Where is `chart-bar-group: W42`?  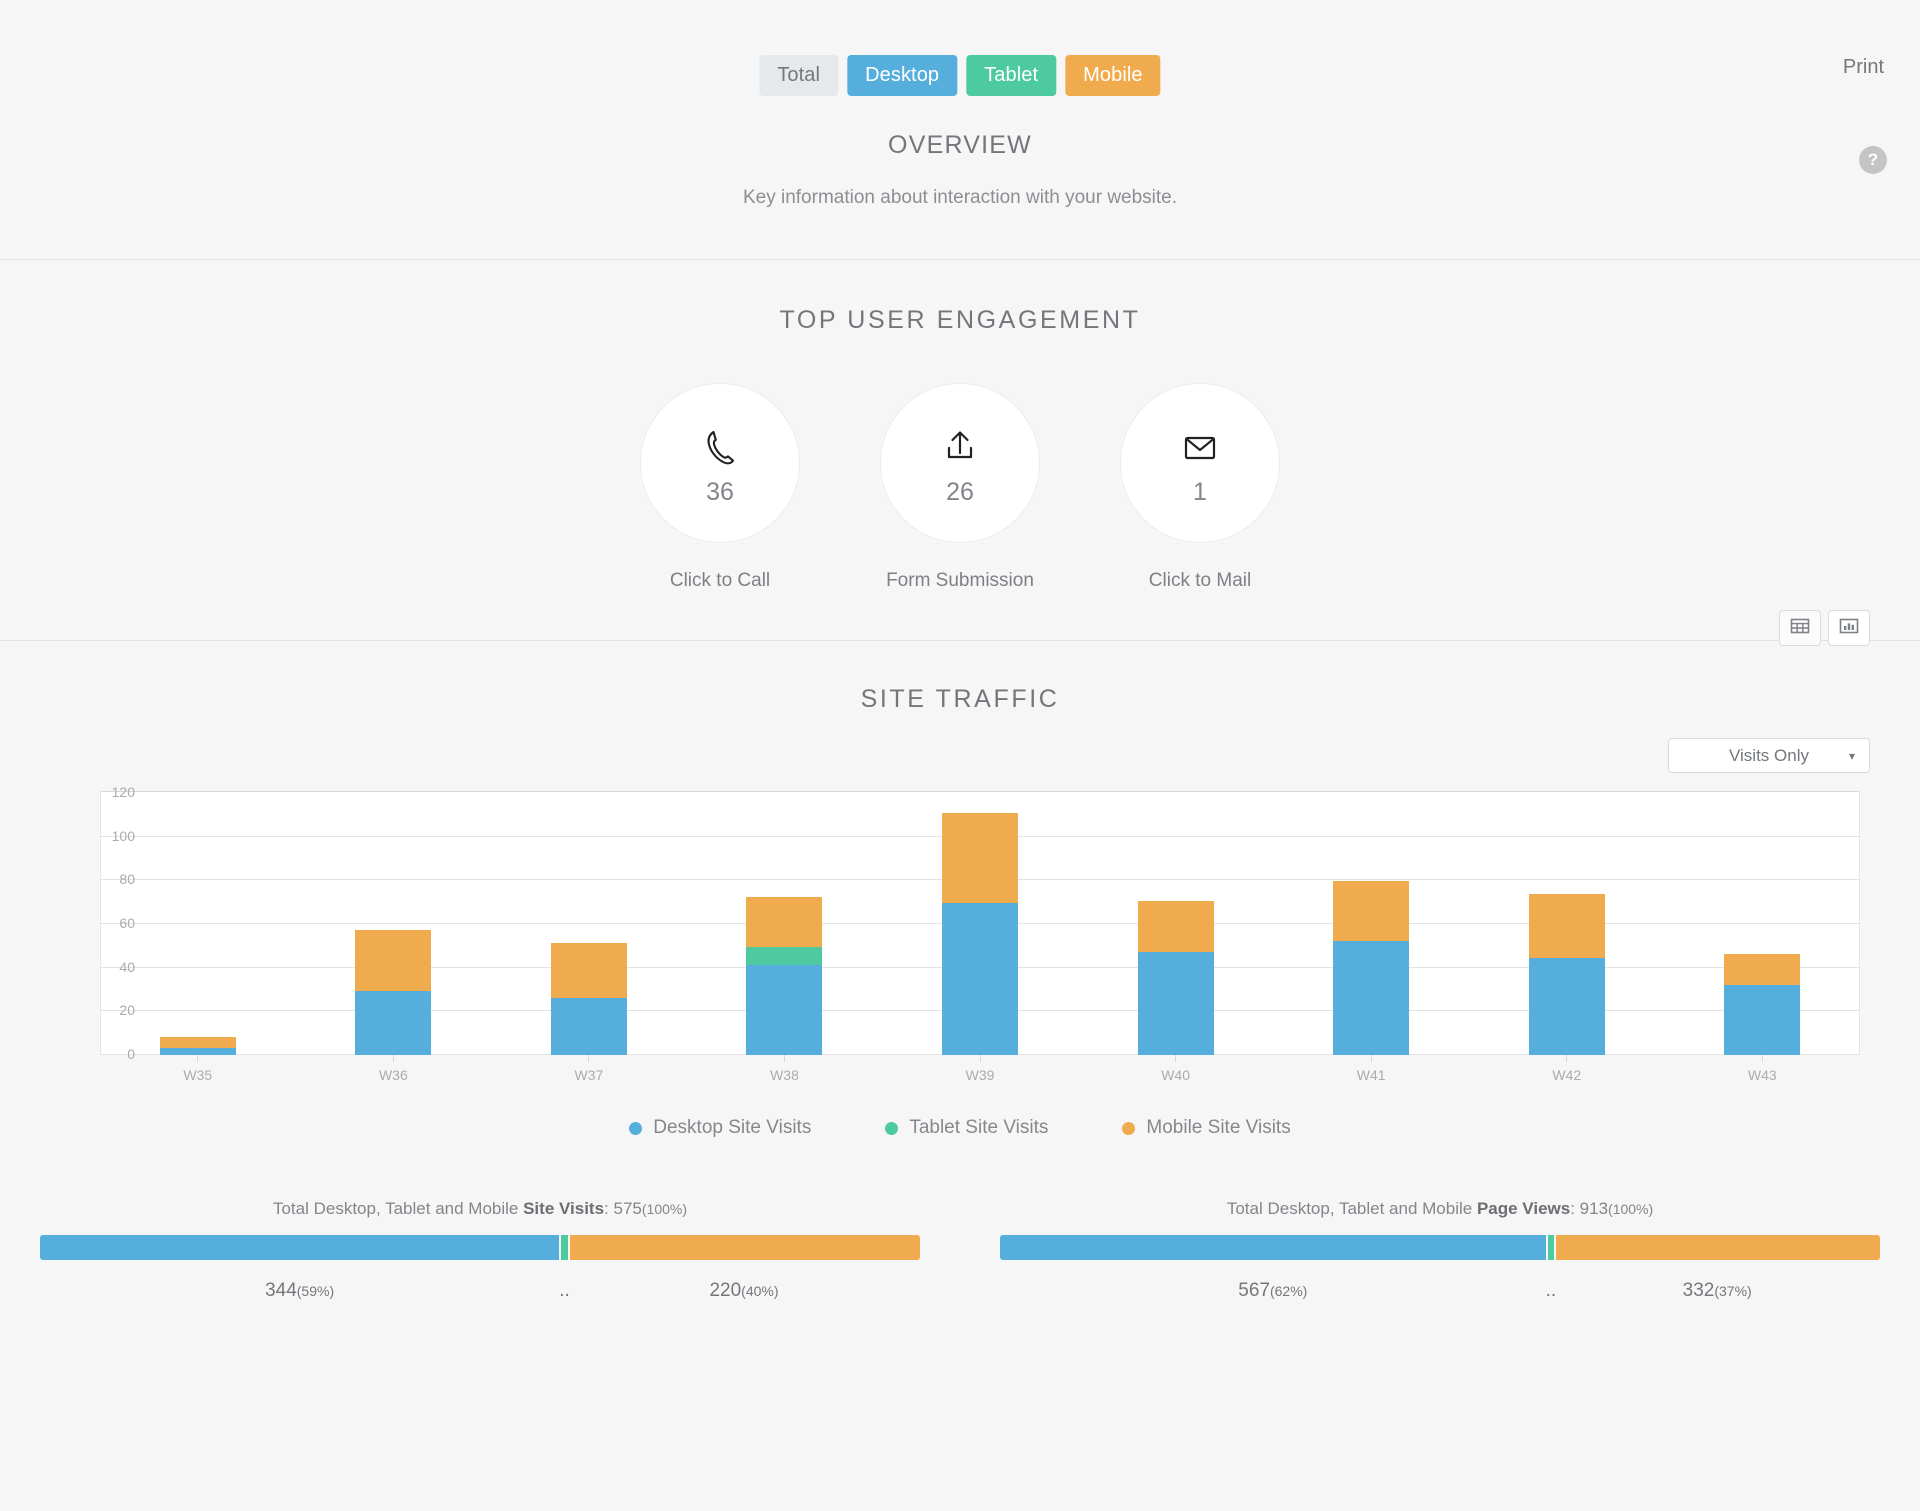 chart-bar-group: W42 is located at coordinates (1567, 937).